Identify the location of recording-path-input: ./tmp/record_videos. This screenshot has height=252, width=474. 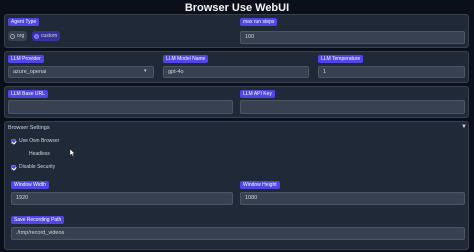
(238, 233).